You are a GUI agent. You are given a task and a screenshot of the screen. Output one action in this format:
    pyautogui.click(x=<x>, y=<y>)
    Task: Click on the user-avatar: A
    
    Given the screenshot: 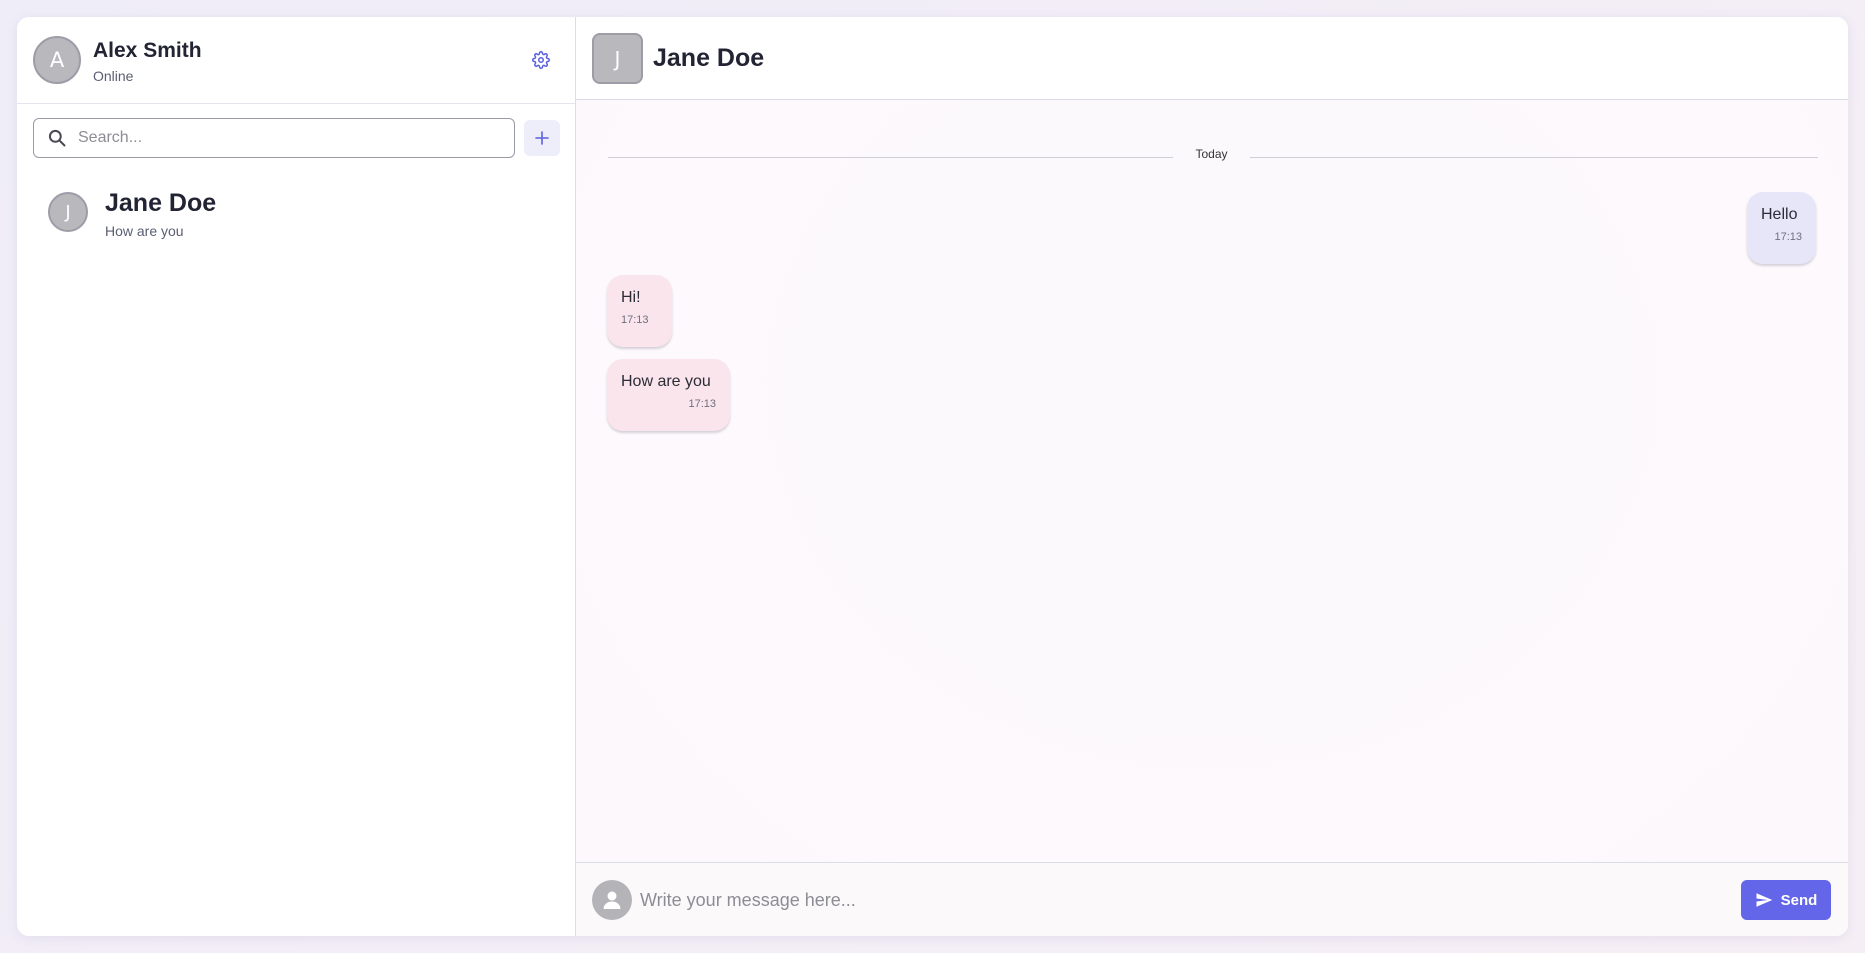 What is the action you would take?
    pyautogui.click(x=57, y=60)
    